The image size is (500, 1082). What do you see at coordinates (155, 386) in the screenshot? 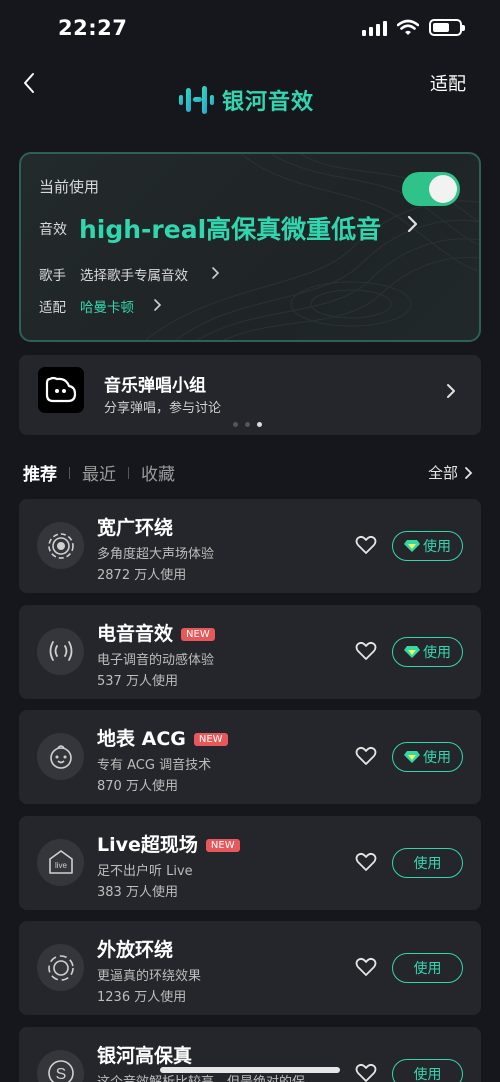
I see `banner-title: 音乐弹唱小组` at bounding box center [155, 386].